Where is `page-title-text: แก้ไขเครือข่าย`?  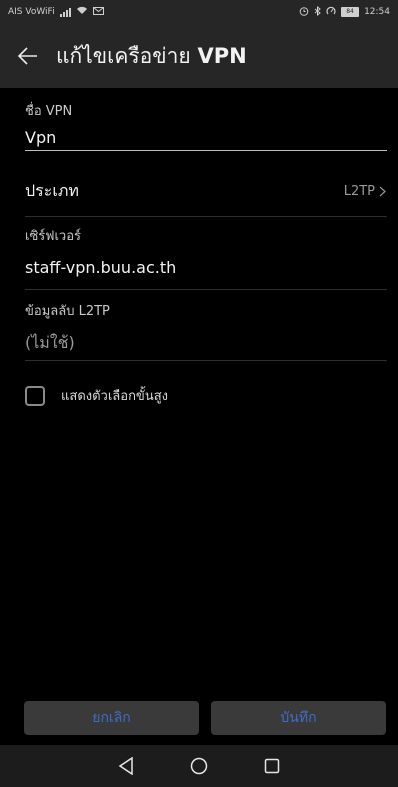 page-title-text: แก้ไขเครือข่าย is located at coordinates (123, 55).